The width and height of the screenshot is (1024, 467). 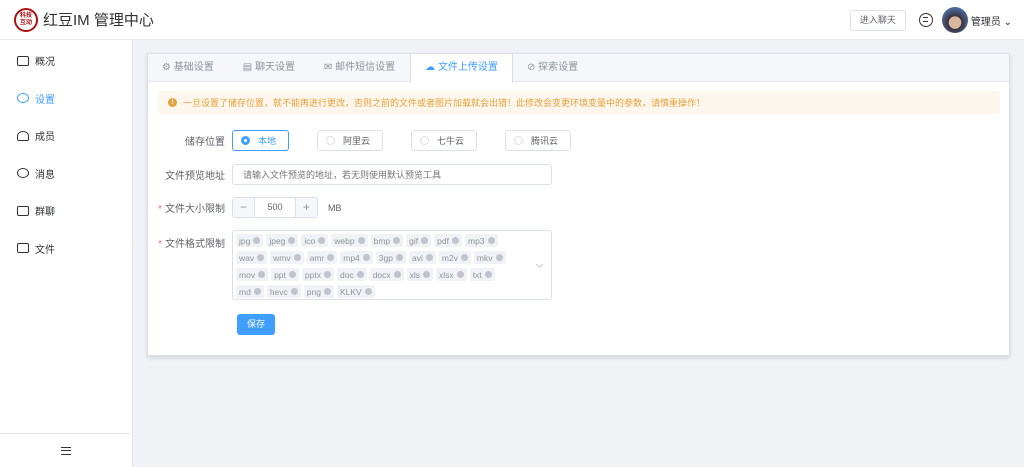 I want to click on format-tag-label: gif, so click(x=414, y=240).